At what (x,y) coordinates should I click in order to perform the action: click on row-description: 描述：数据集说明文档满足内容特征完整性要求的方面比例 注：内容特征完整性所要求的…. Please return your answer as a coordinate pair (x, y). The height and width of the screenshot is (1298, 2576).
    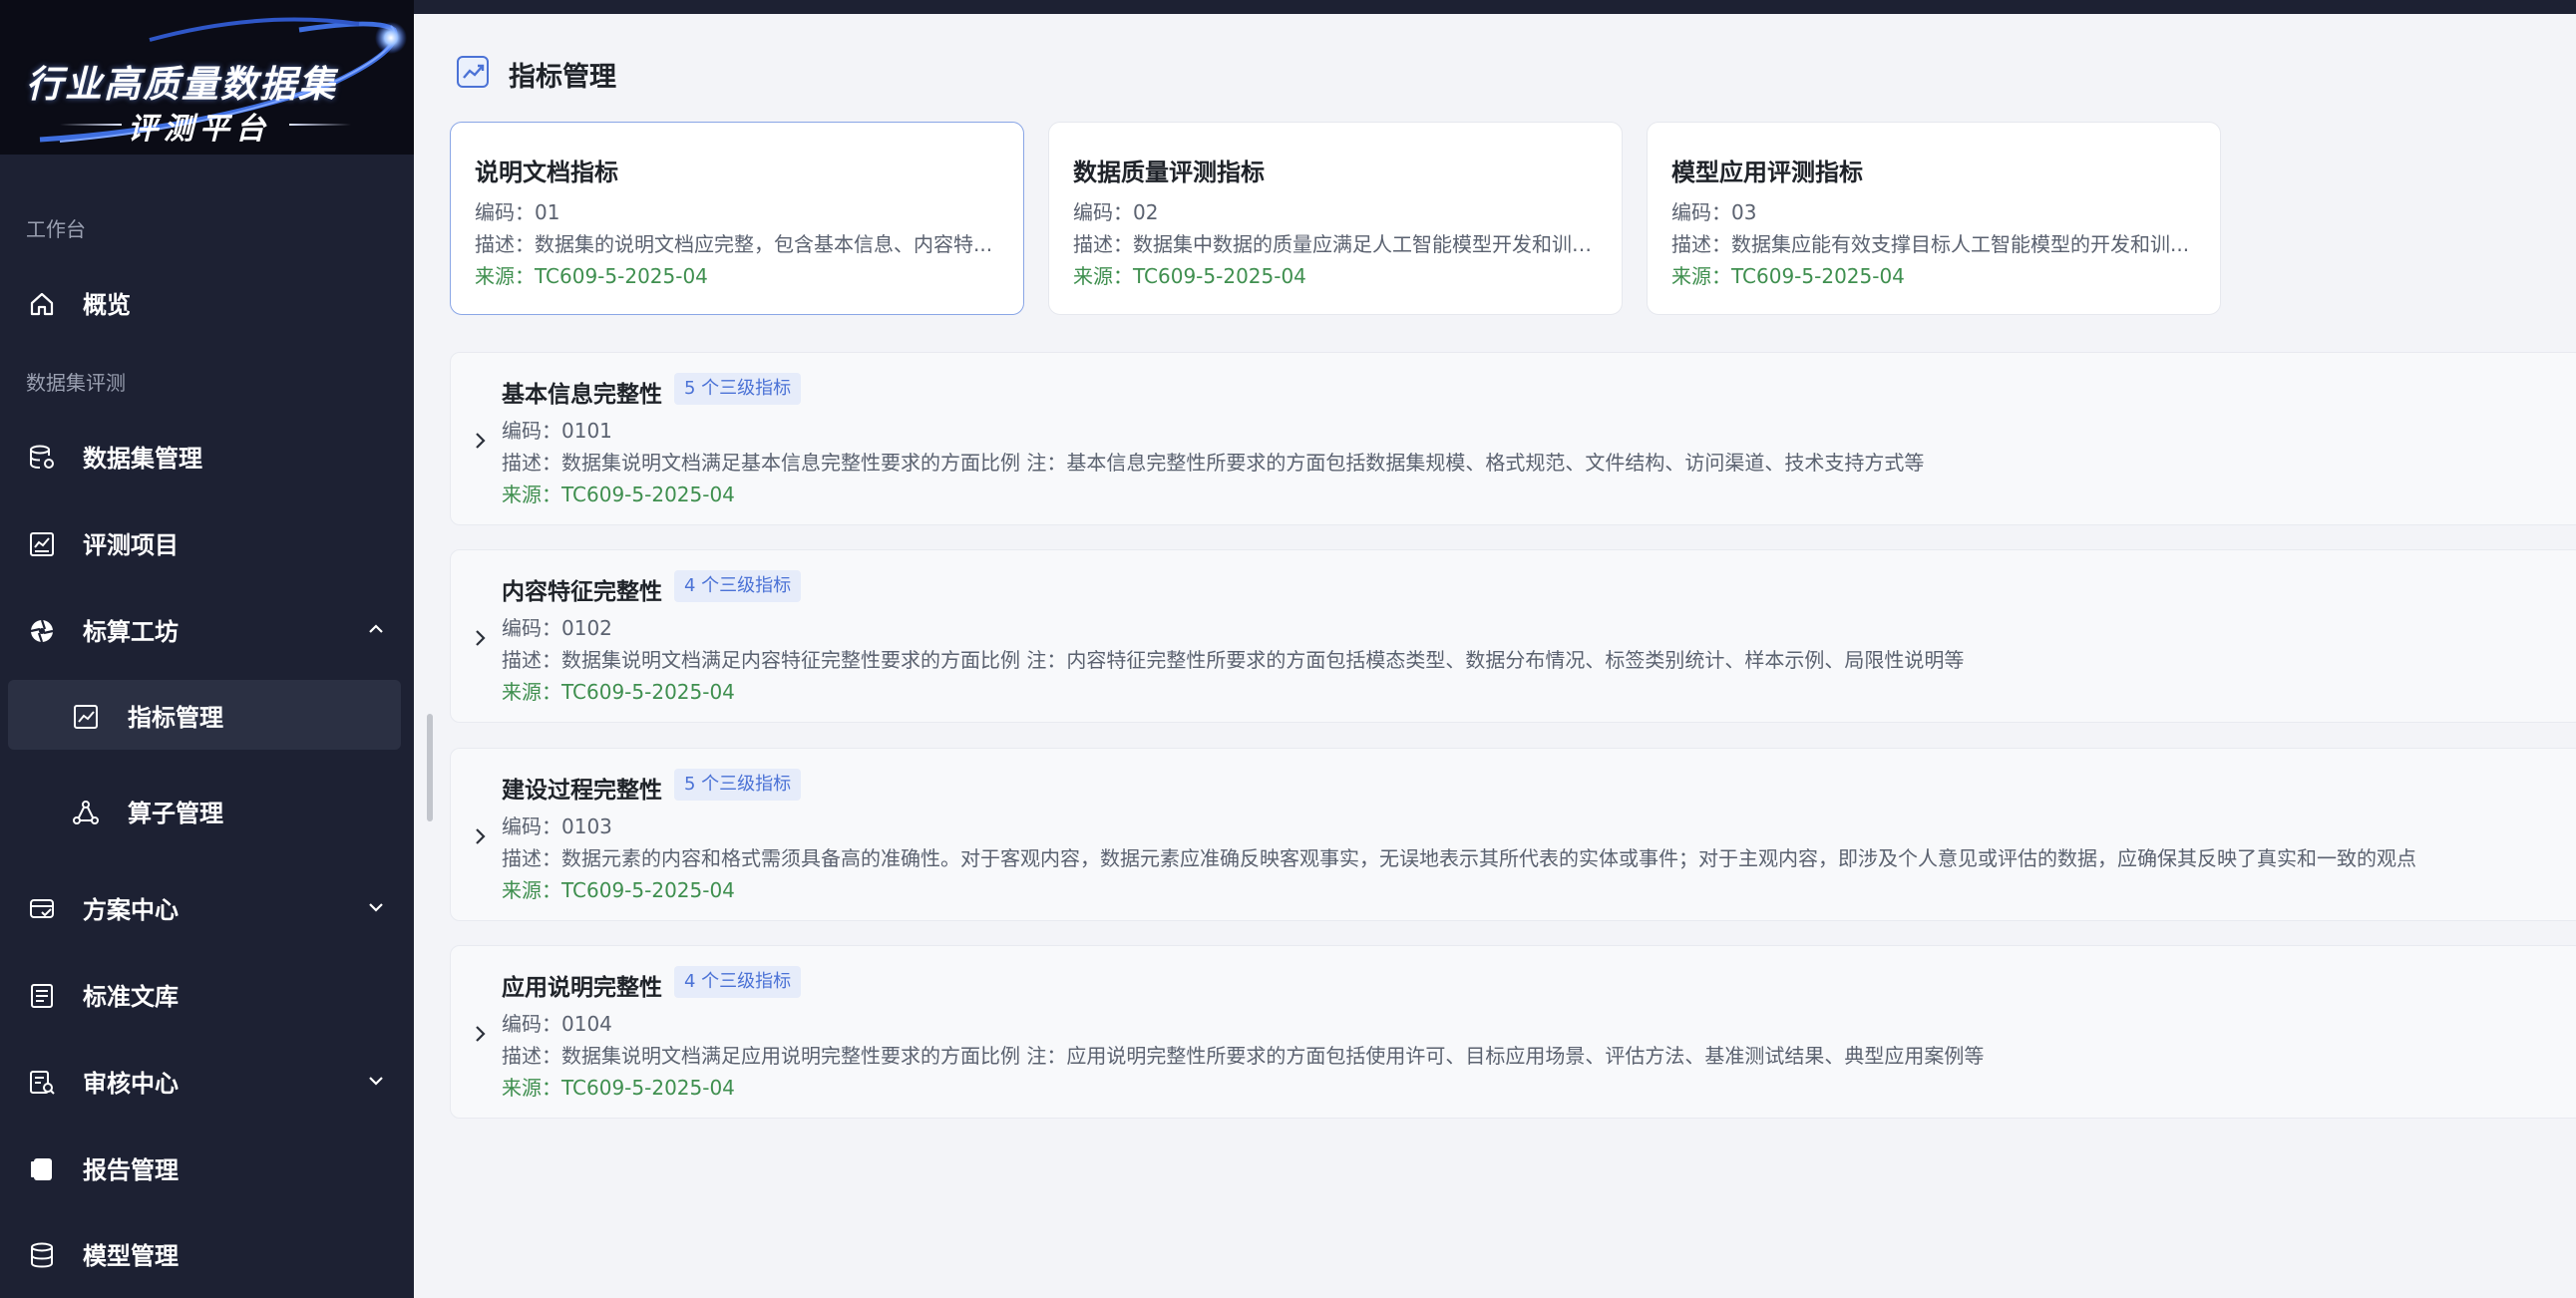
    Looking at the image, I should click on (1234, 660).